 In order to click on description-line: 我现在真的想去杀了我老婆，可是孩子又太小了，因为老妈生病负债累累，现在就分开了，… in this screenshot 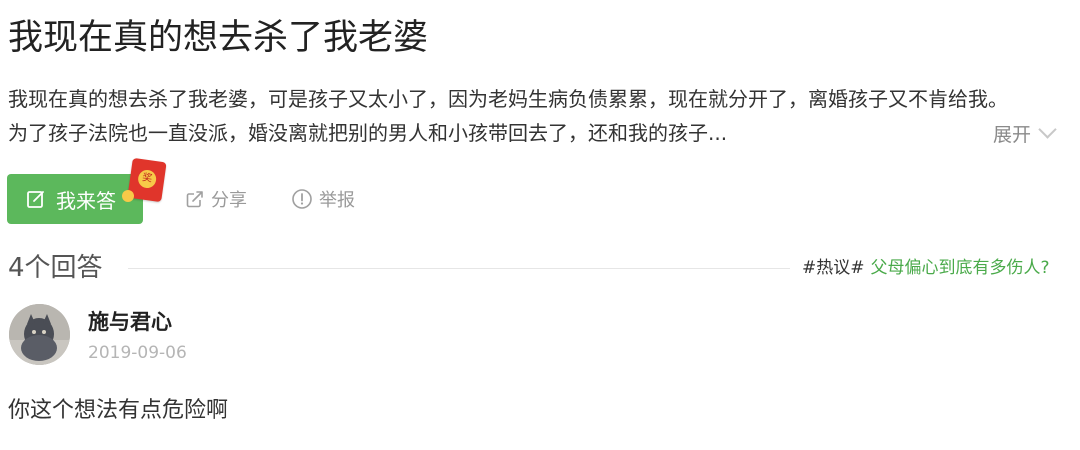, I will do `click(508, 99)`.